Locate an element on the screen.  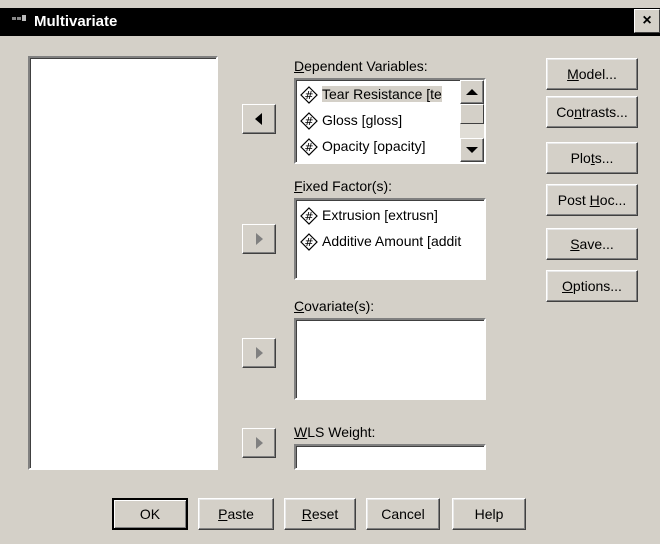
scroll-down-button is located at coordinates (472, 150).